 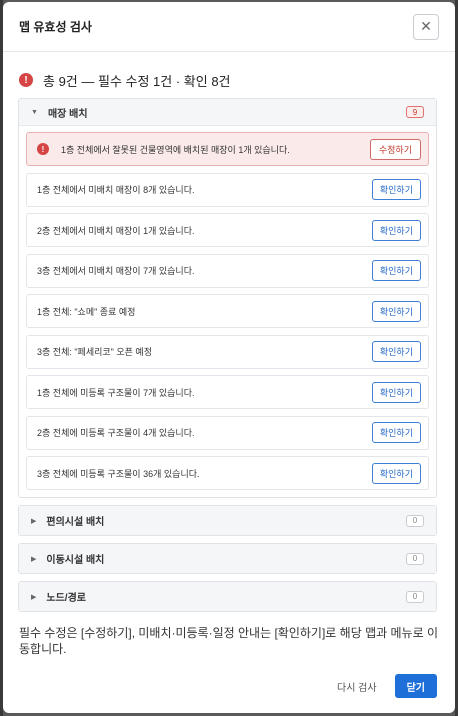 I want to click on dialog-header: 맵 유효성 검사 ✕, so click(x=229, y=27).